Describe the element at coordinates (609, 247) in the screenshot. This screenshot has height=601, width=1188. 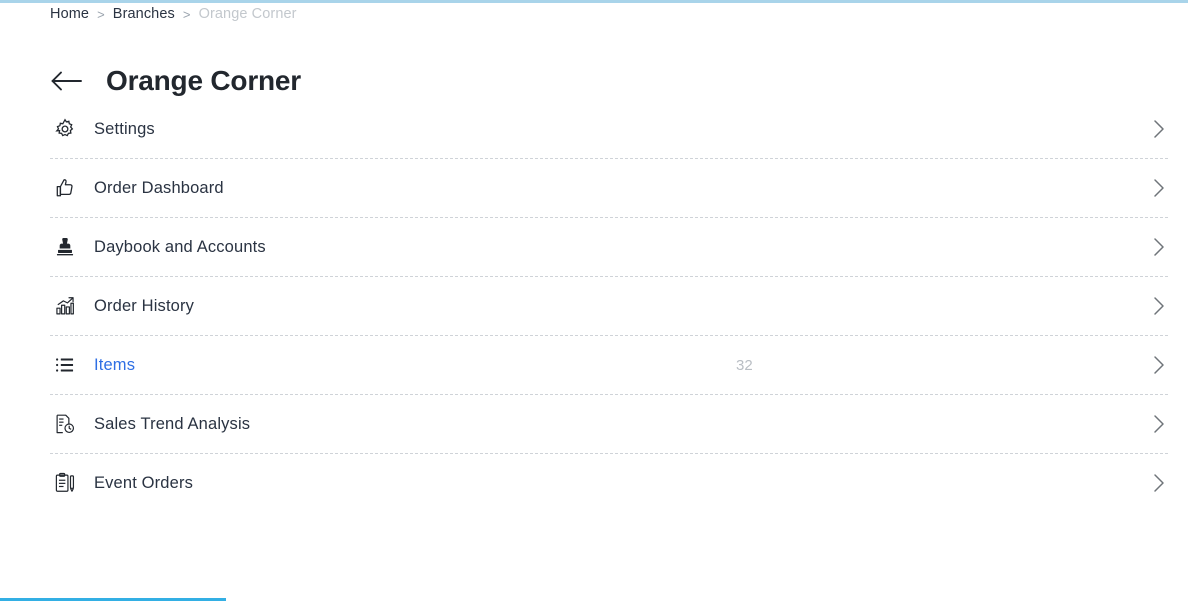
I see `menu-row-daybook-and-accounts: Daybook and Accounts` at that location.